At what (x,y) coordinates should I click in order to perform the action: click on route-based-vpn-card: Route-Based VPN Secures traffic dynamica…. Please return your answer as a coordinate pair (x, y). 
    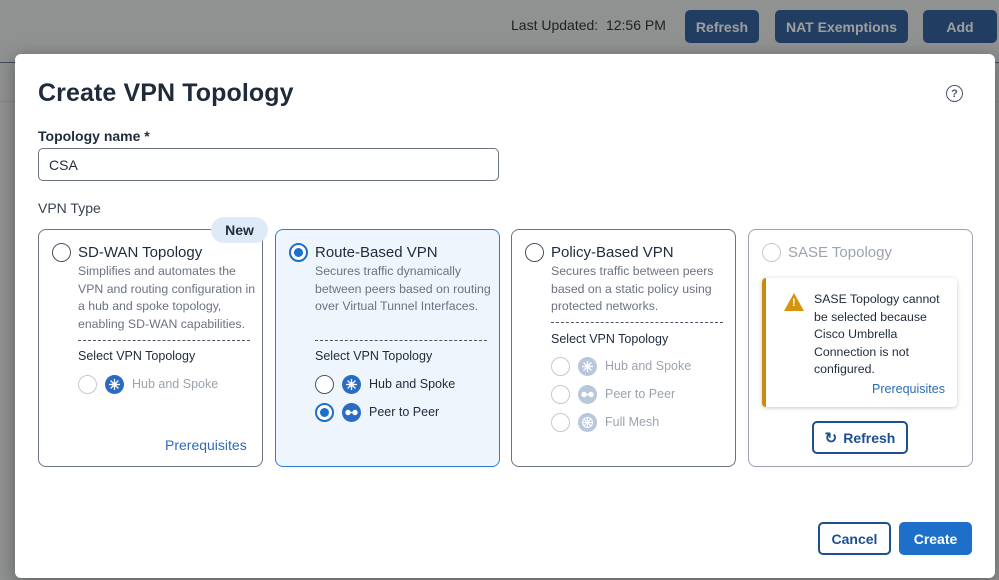
    Looking at the image, I should click on (387, 348).